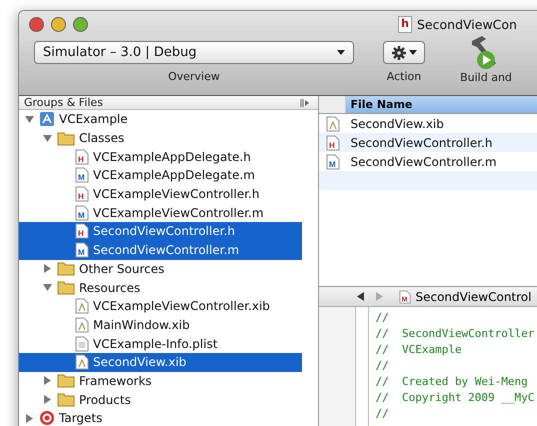 The height and width of the screenshot is (426, 537). What do you see at coordinates (160, 399) in the screenshot?
I see `tree-item: Products` at bounding box center [160, 399].